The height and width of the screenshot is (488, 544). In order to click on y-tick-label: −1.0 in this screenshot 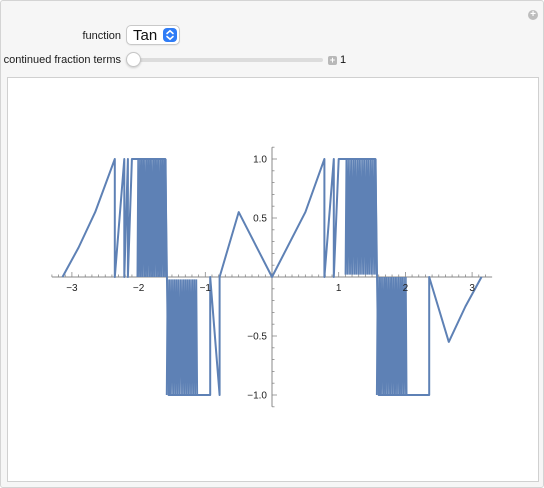, I will do `click(257, 396)`.